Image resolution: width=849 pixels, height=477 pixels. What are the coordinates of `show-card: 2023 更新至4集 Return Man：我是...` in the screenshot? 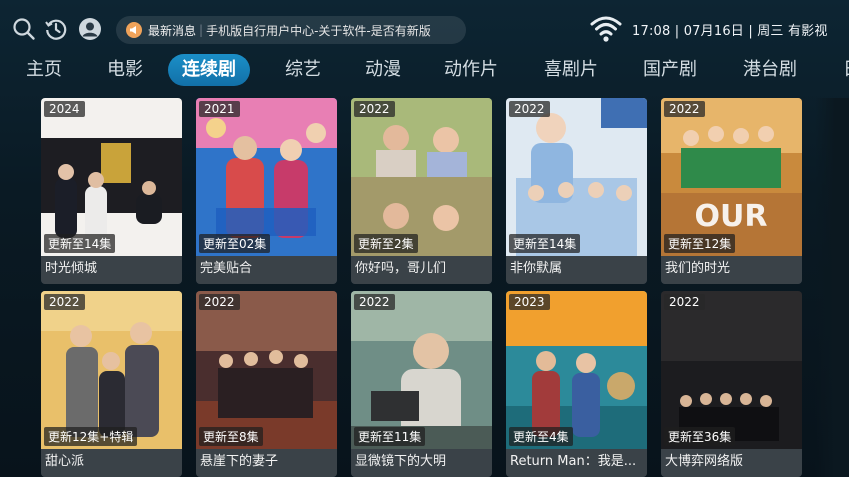 It's located at (576, 384).